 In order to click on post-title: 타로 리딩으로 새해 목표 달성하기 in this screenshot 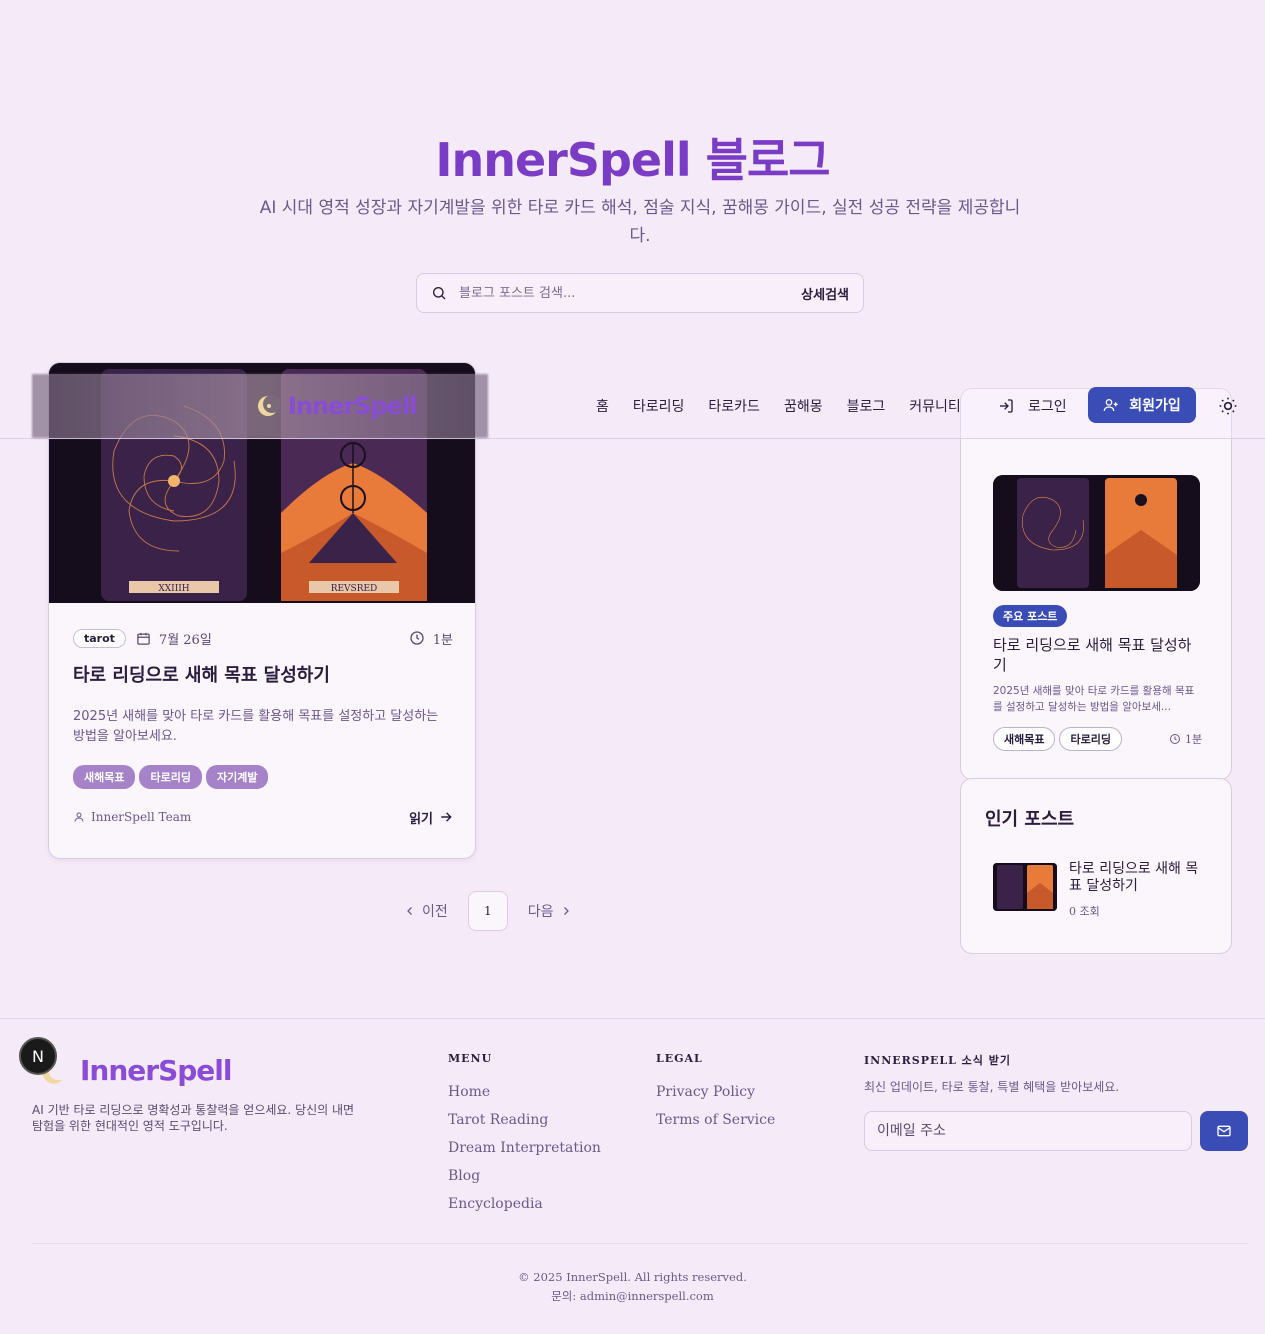, I will do `click(201, 674)`.